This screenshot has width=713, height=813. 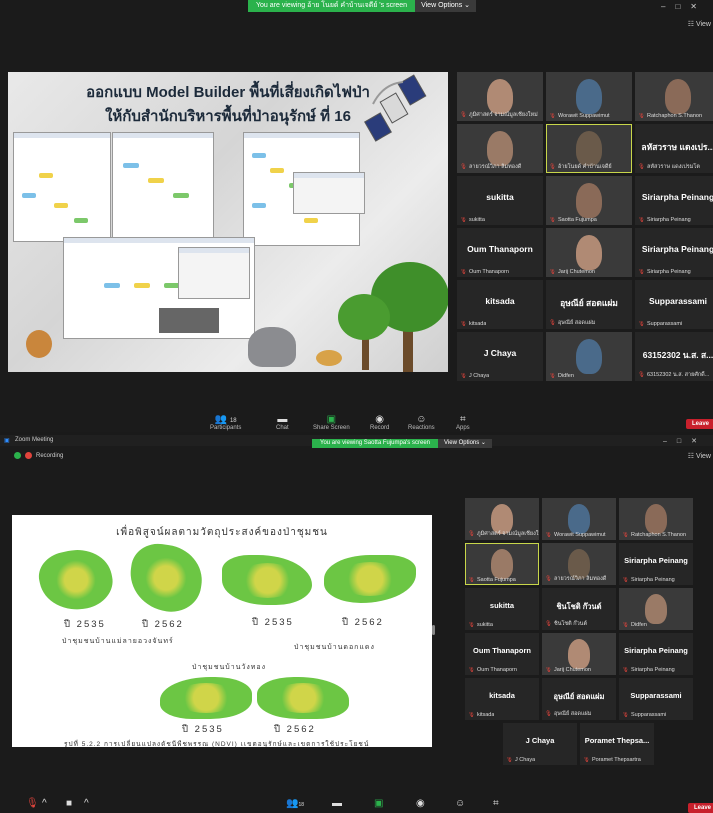 I want to click on record-button: ◉, so click(x=420, y=803).